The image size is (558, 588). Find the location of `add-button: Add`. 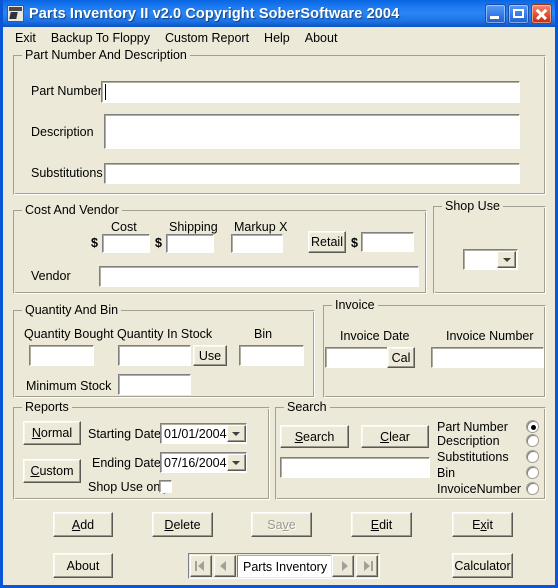

add-button: Add is located at coordinates (83, 524).